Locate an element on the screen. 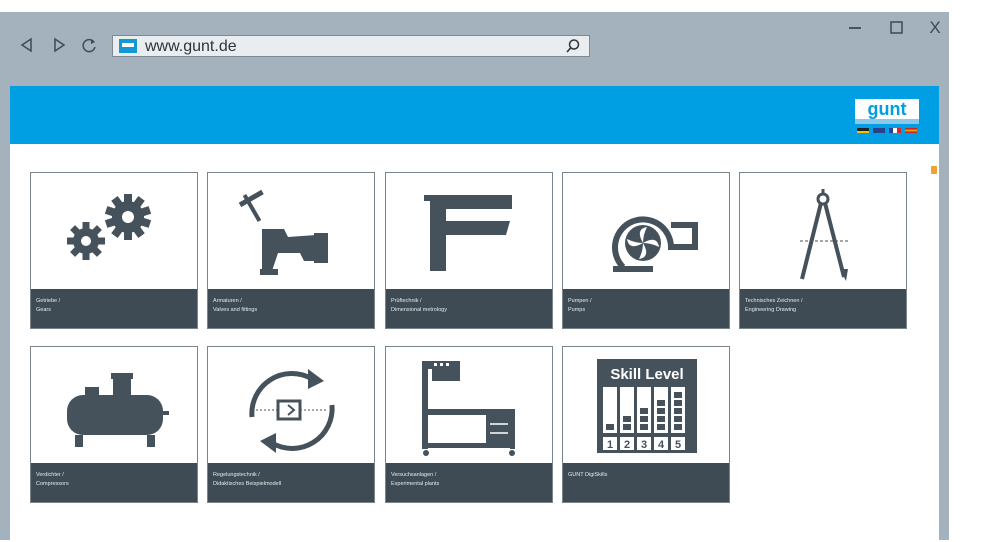 The image size is (989, 542). close-icon: X is located at coordinates (935, 28).